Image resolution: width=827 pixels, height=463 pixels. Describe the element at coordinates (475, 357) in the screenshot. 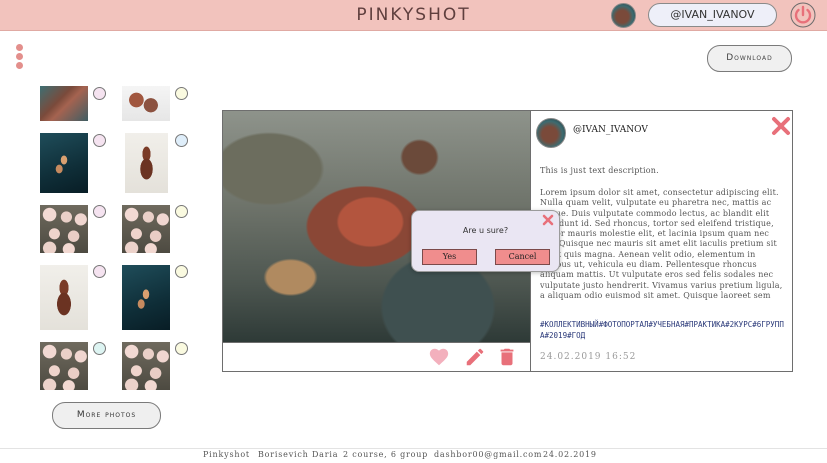

I see `edit-icon` at that location.